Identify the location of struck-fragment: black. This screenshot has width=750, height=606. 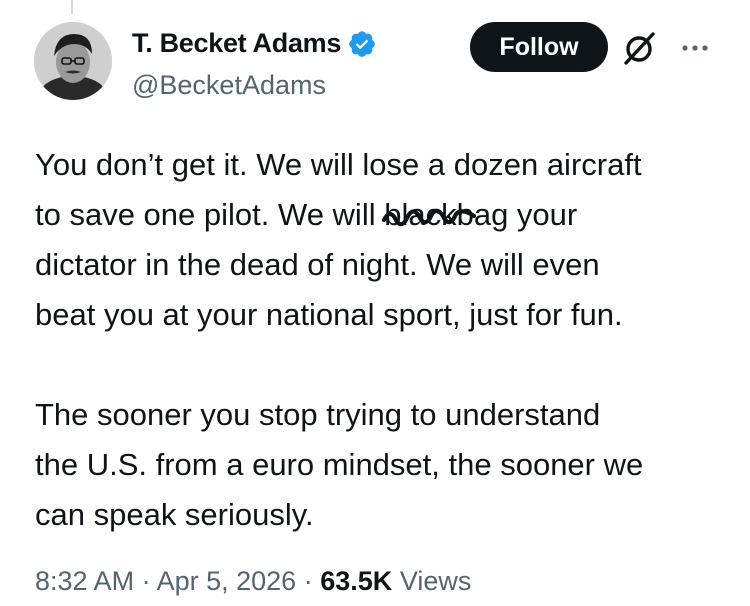
(420, 214).